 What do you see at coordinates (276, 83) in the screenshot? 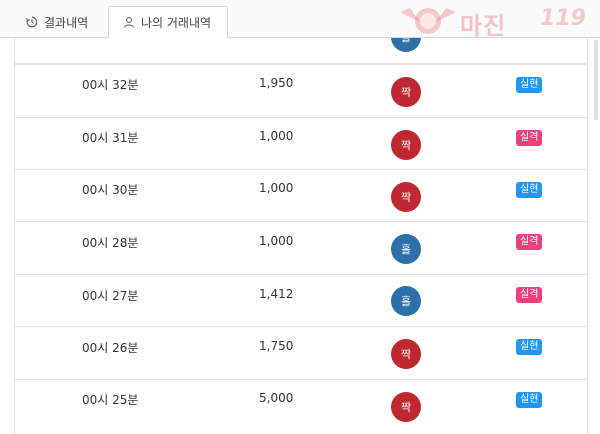
I see `trade-amount: 1,950` at bounding box center [276, 83].